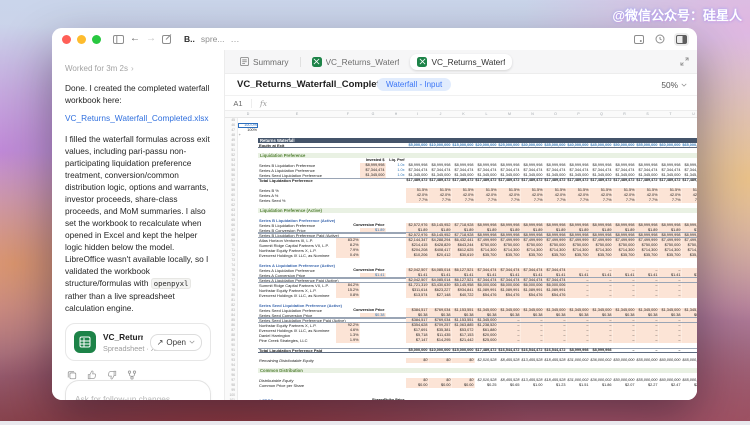 The width and height of the screenshot is (750, 425). I want to click on thumbs-down-icon, so click(112, 375).